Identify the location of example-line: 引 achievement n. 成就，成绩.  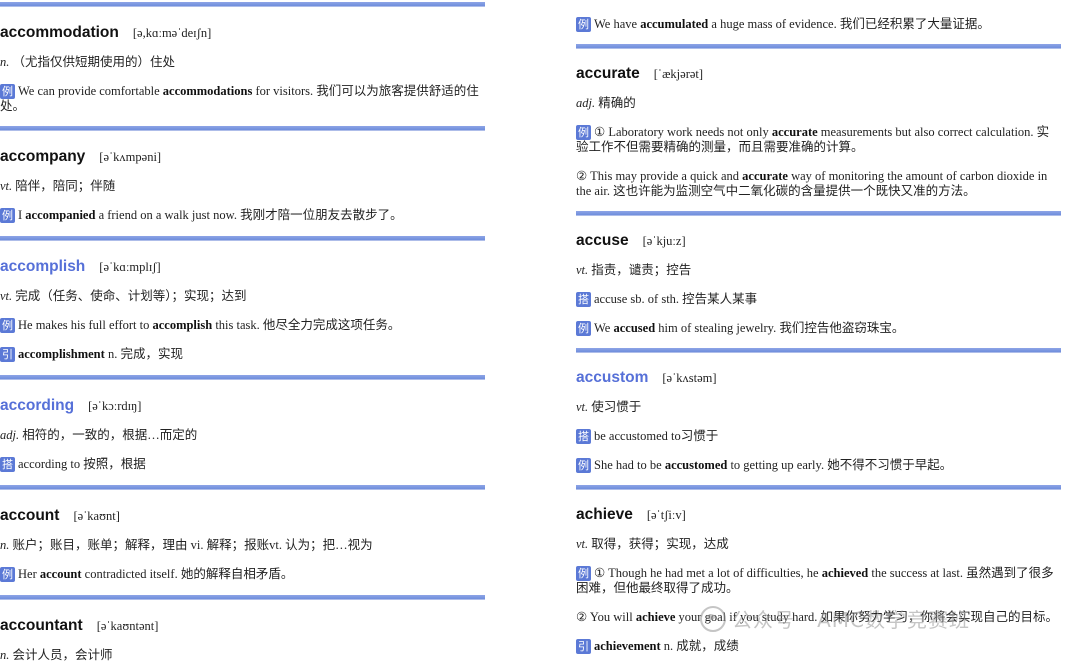
(821, 646).